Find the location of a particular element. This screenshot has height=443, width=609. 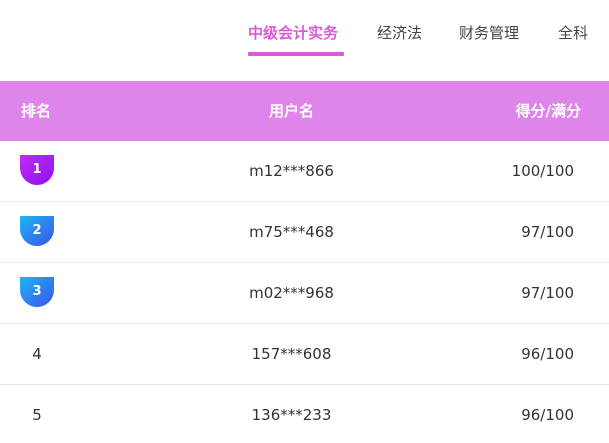

table-row: 4 157***608 96/100 is located at coordinates (304, 354).